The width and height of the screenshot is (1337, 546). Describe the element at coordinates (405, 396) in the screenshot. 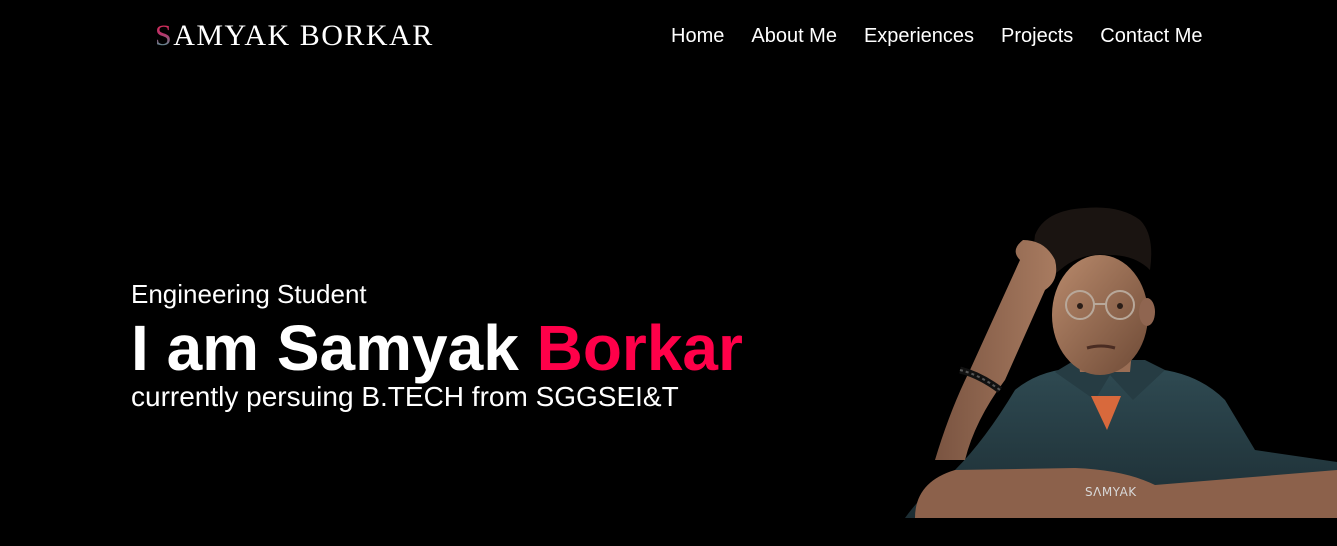

I see `hero-description: currently persuing B.TECH from SGGSEI&T` at that location.